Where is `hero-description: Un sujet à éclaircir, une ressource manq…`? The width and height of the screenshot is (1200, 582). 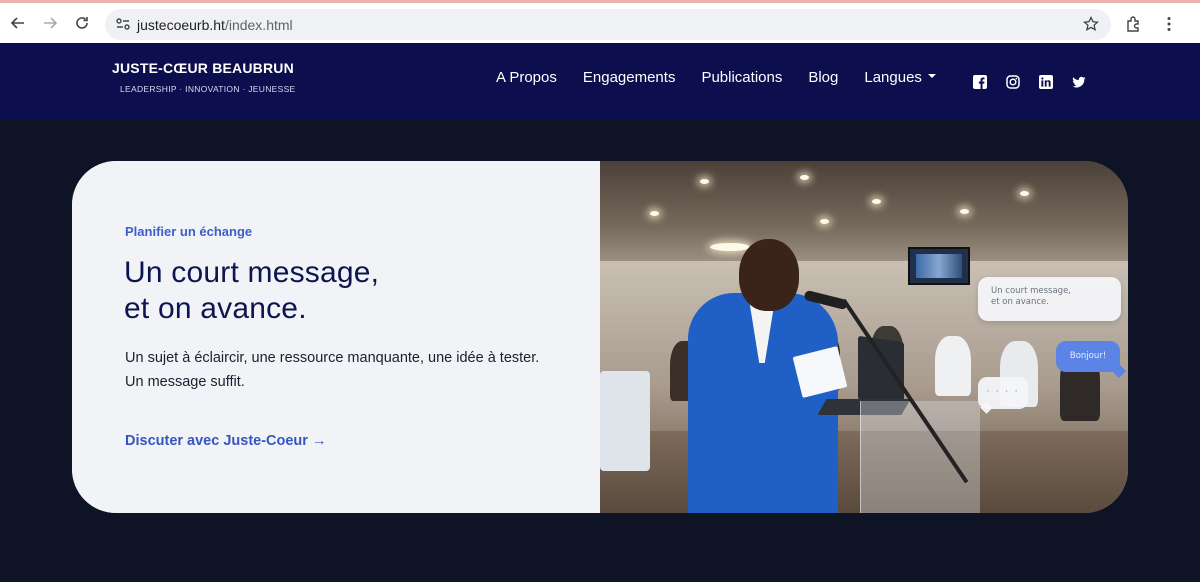
hero-description: Un sujet à éclaircir, une ressource manq… is located at coordinates (332, 370).